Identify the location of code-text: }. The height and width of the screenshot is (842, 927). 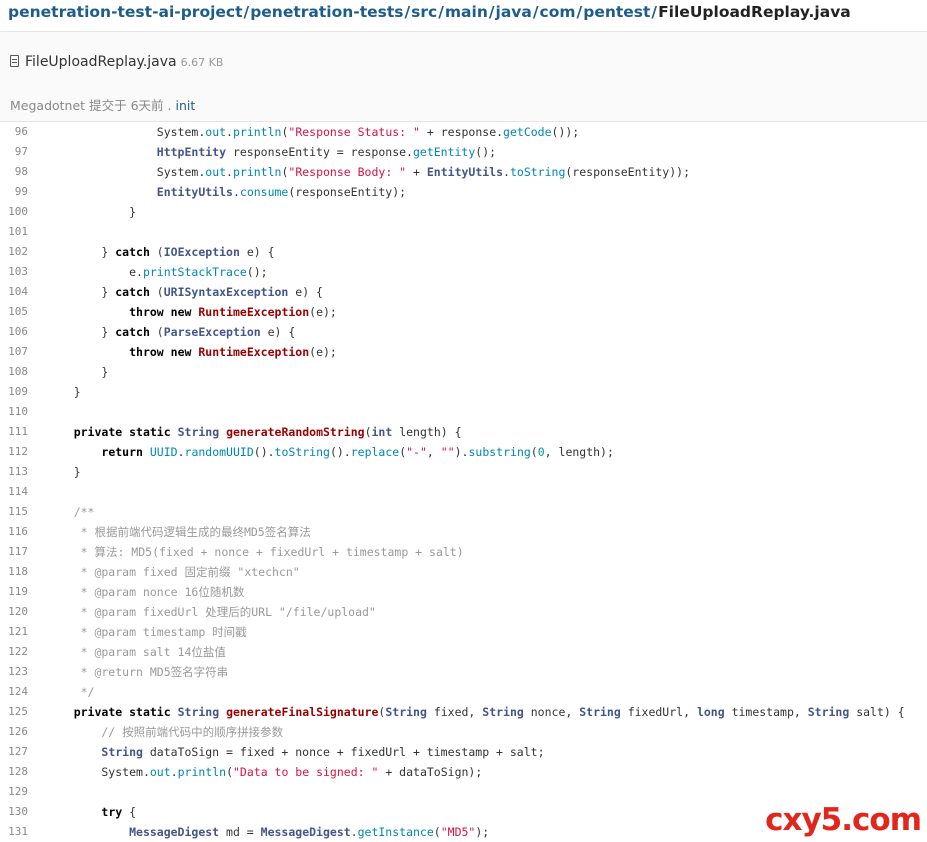
(91, 212).